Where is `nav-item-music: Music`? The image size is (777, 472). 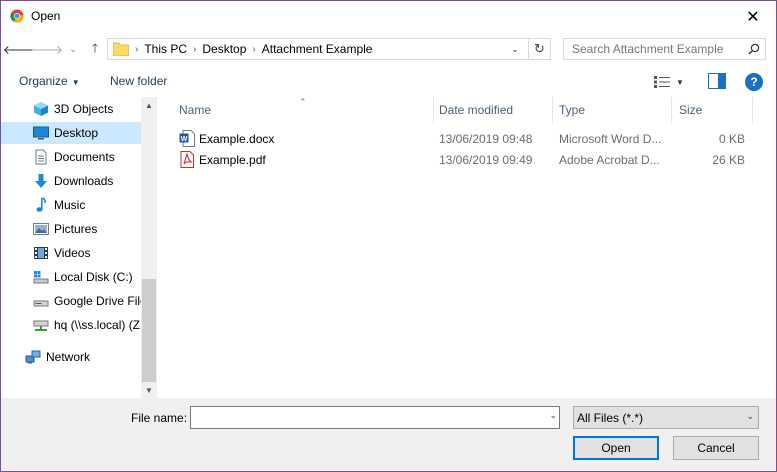 nav-item-music: Music is located at coordinates (71, 205).